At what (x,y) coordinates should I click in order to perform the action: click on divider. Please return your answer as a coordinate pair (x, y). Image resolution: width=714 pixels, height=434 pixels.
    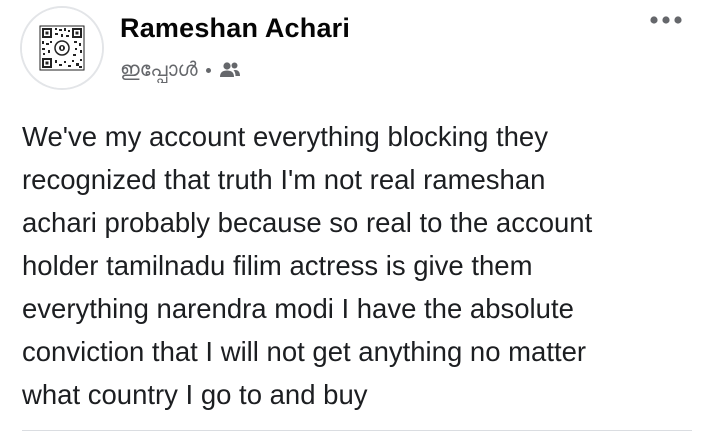
    Looking at the image, I should click on (357, 430).